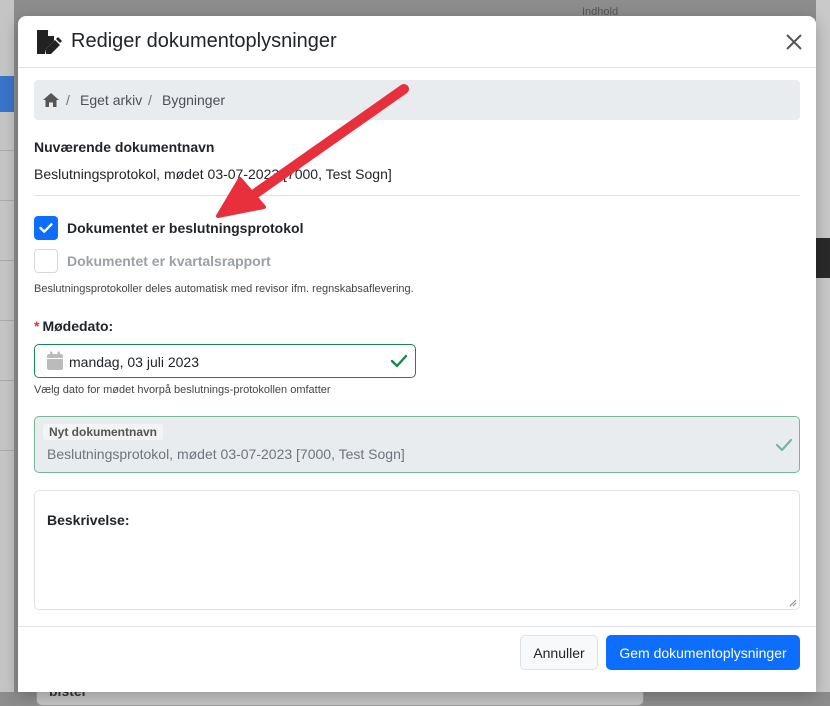  What do you see at coordinates (792, 602) in the screenshot?
I see `resize-grip-icon` at bounding box center [792, 602].